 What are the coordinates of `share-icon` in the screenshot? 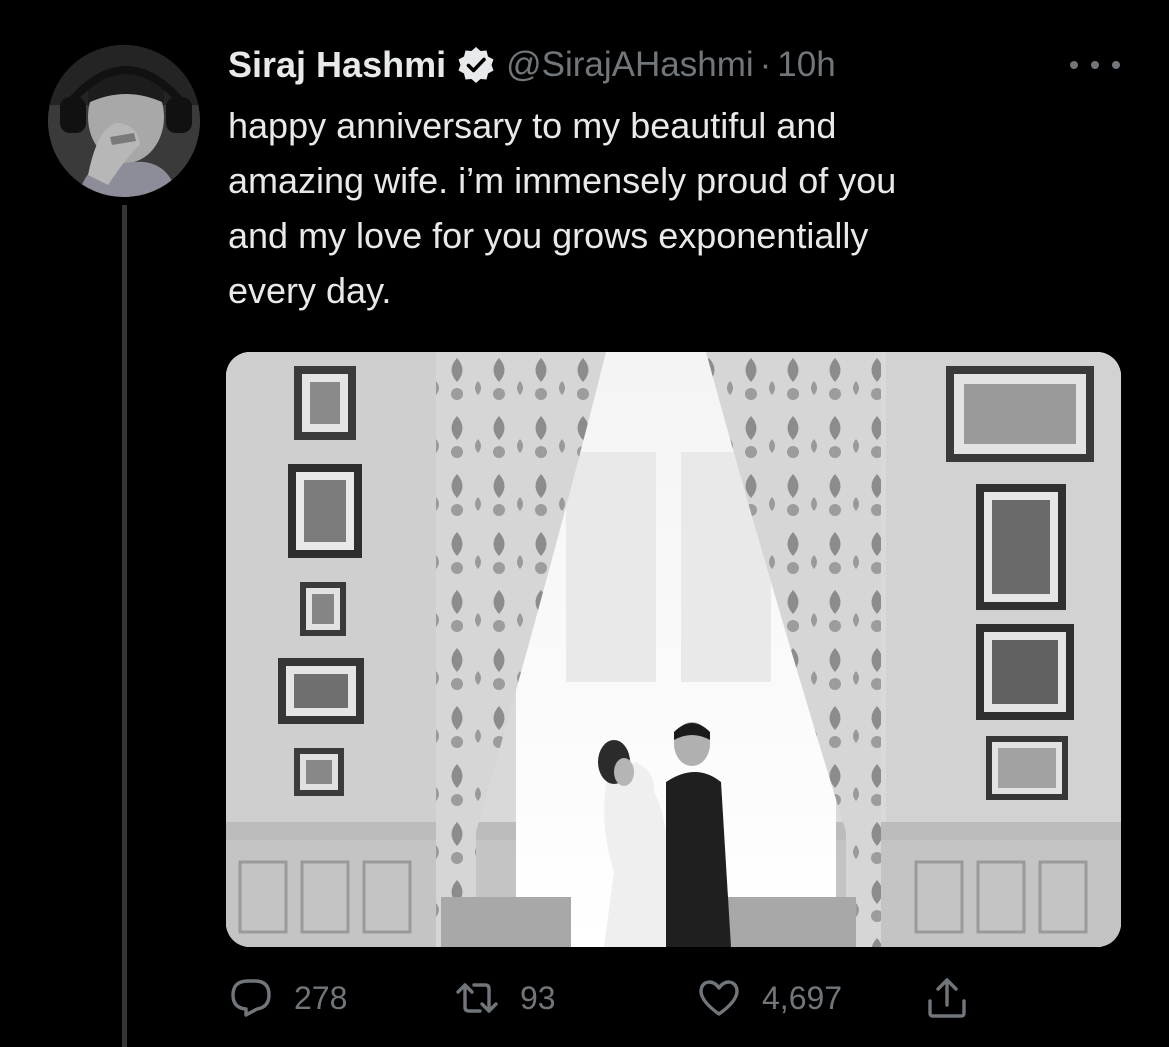 It's located at (947, 998).